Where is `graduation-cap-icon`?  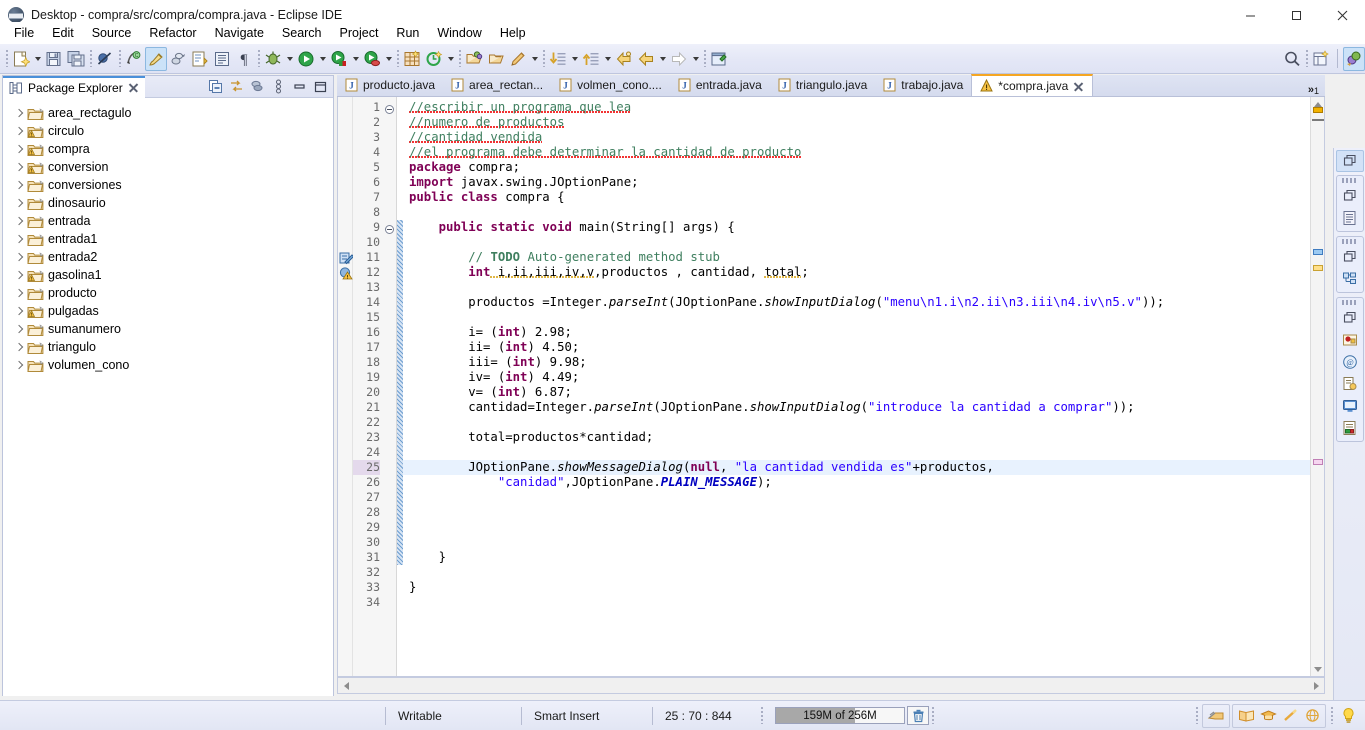
graduation-cap-icon is located at coordinates (1268, 716).